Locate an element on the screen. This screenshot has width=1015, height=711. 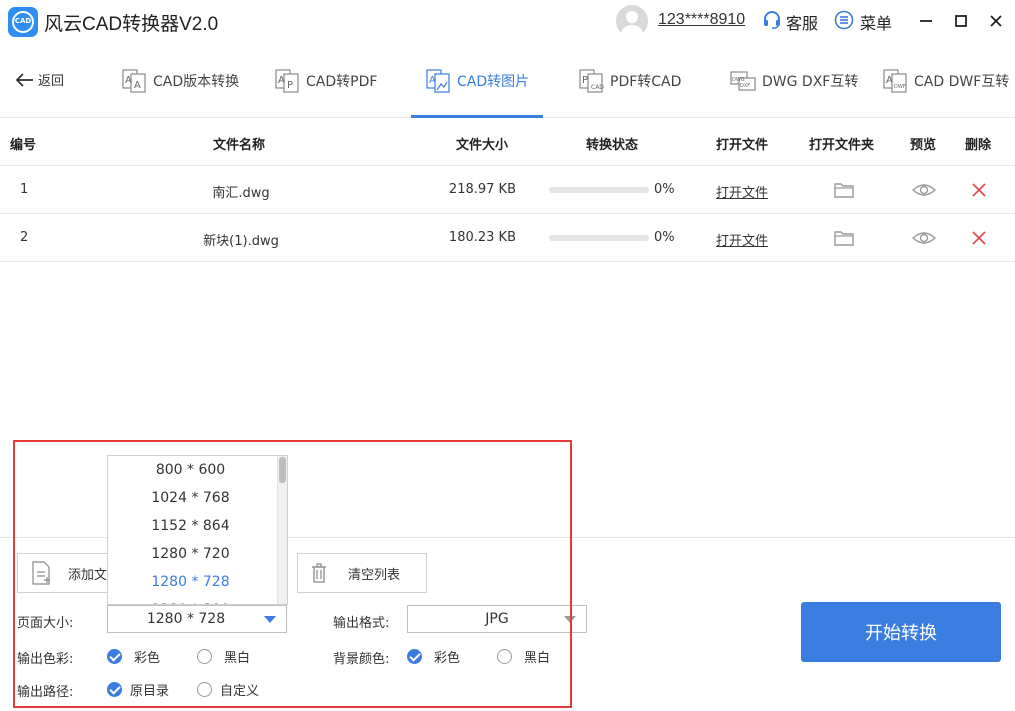
dropdown-option: 1024 * 768 is located at coordinates (197, 498).